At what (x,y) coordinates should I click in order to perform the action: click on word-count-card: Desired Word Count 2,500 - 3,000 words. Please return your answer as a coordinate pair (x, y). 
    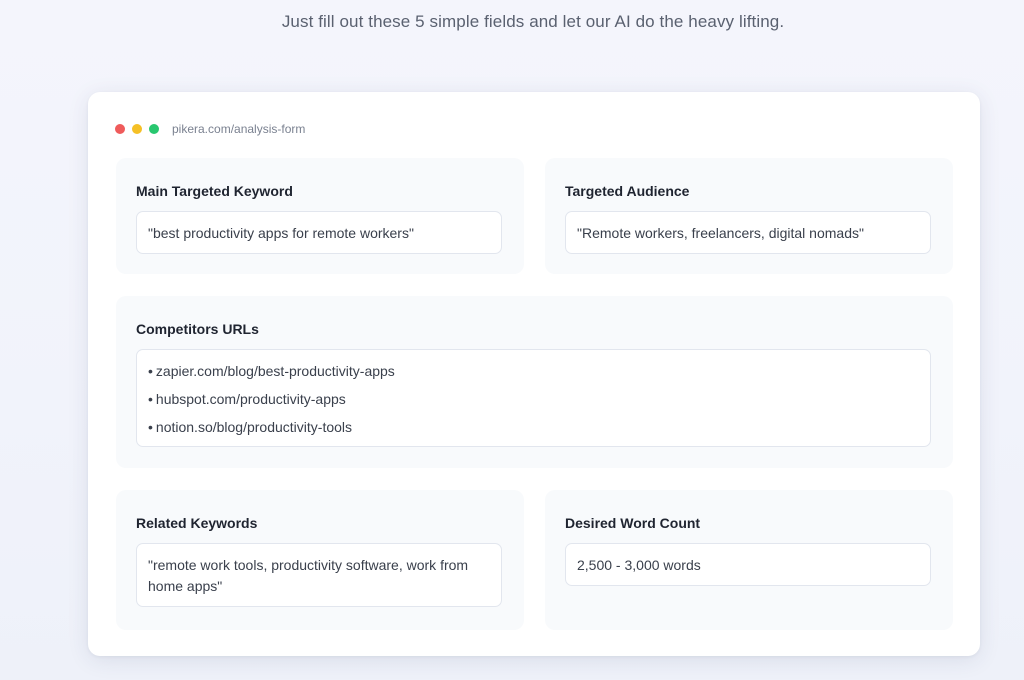
    Looking at the image, I should click on (749, 560).